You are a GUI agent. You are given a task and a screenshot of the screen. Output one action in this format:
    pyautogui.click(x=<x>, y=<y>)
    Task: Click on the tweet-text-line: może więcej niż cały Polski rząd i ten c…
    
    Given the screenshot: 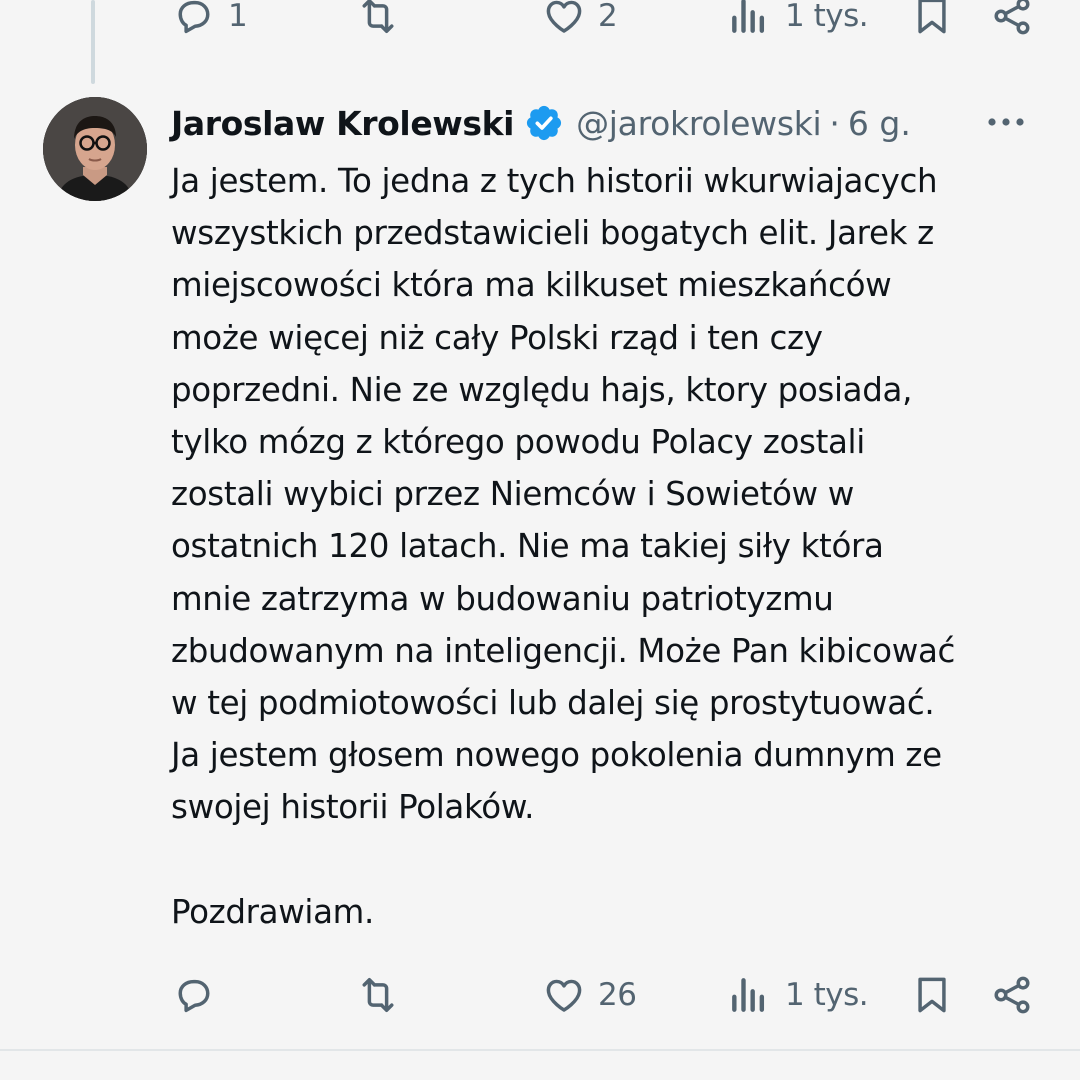 What is the action you would take?
    pyautogui.click(x=497, y=337)
    